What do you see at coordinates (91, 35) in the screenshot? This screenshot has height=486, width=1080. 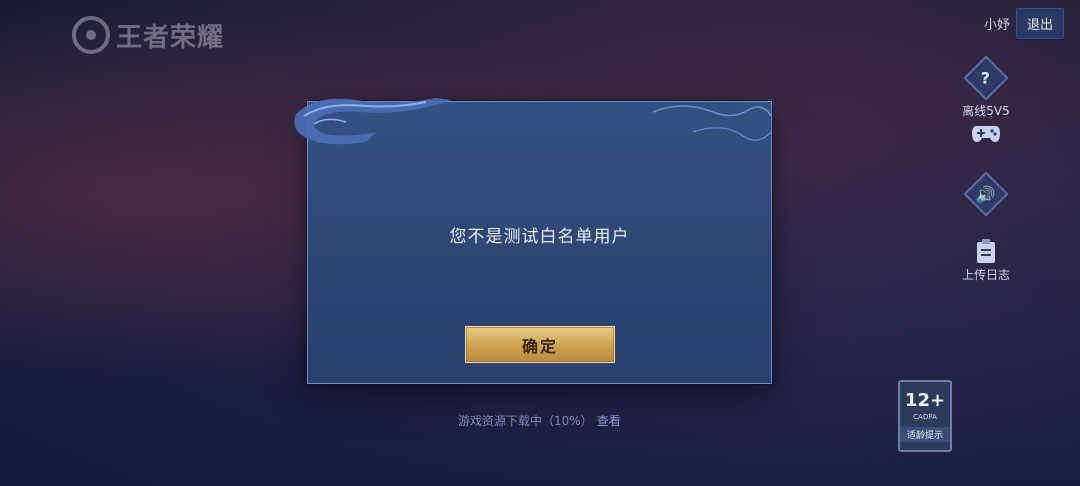 I see `logo-icon` at bounding box center [91, 35].